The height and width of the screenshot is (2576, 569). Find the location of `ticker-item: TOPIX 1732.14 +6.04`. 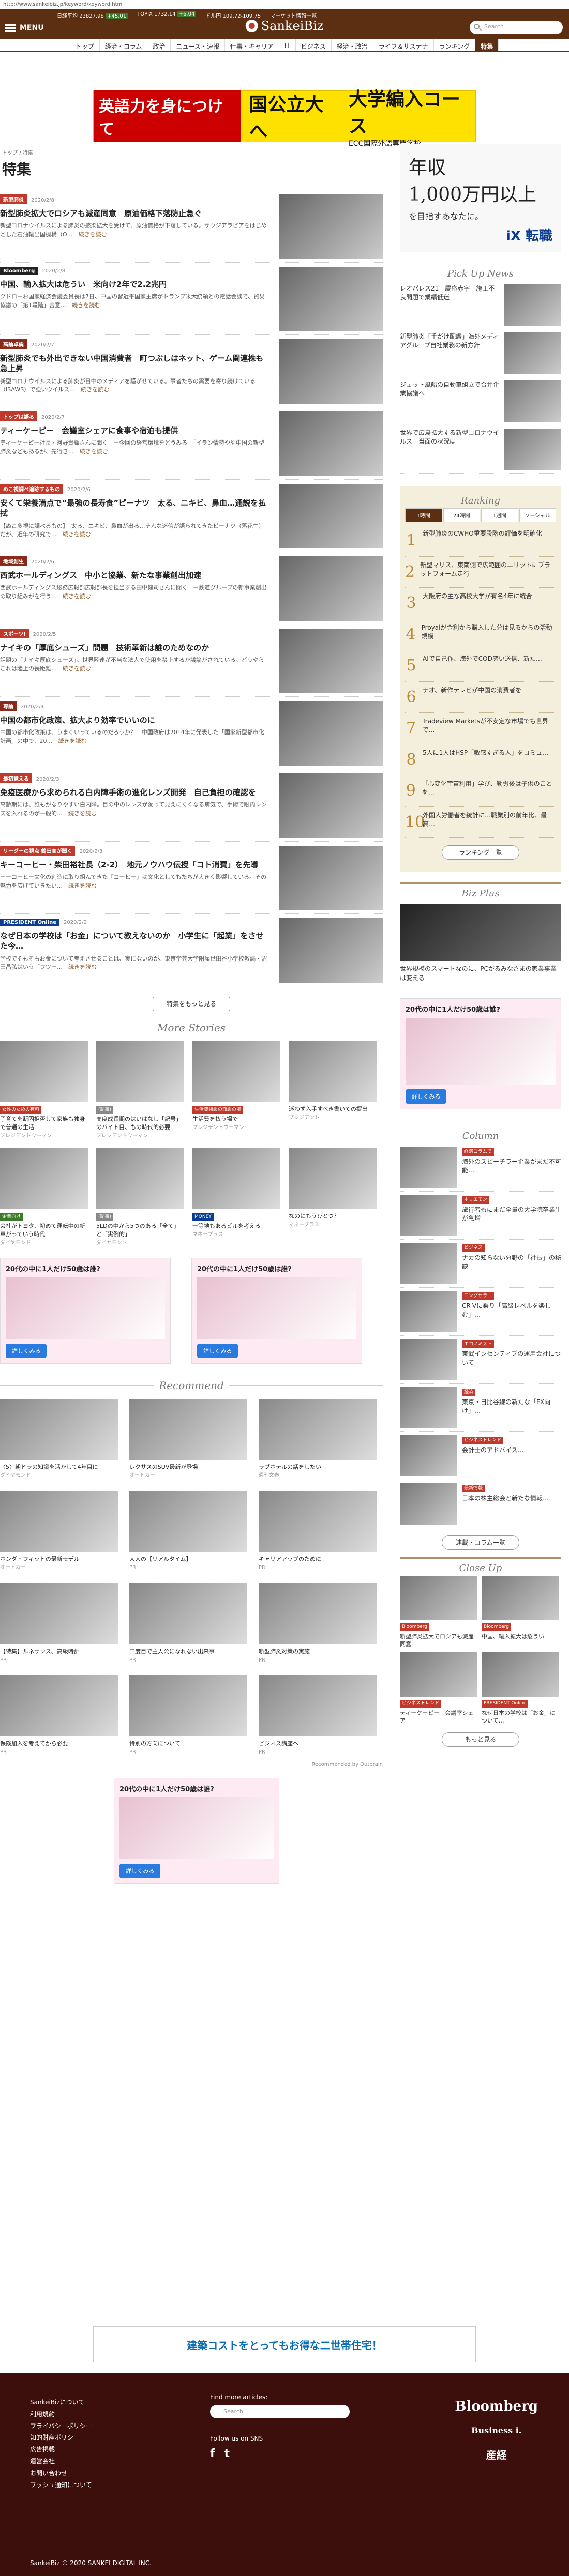

ticker-item: TOPIX 1732.14 +6.04 is located at coordinates (167, 15).